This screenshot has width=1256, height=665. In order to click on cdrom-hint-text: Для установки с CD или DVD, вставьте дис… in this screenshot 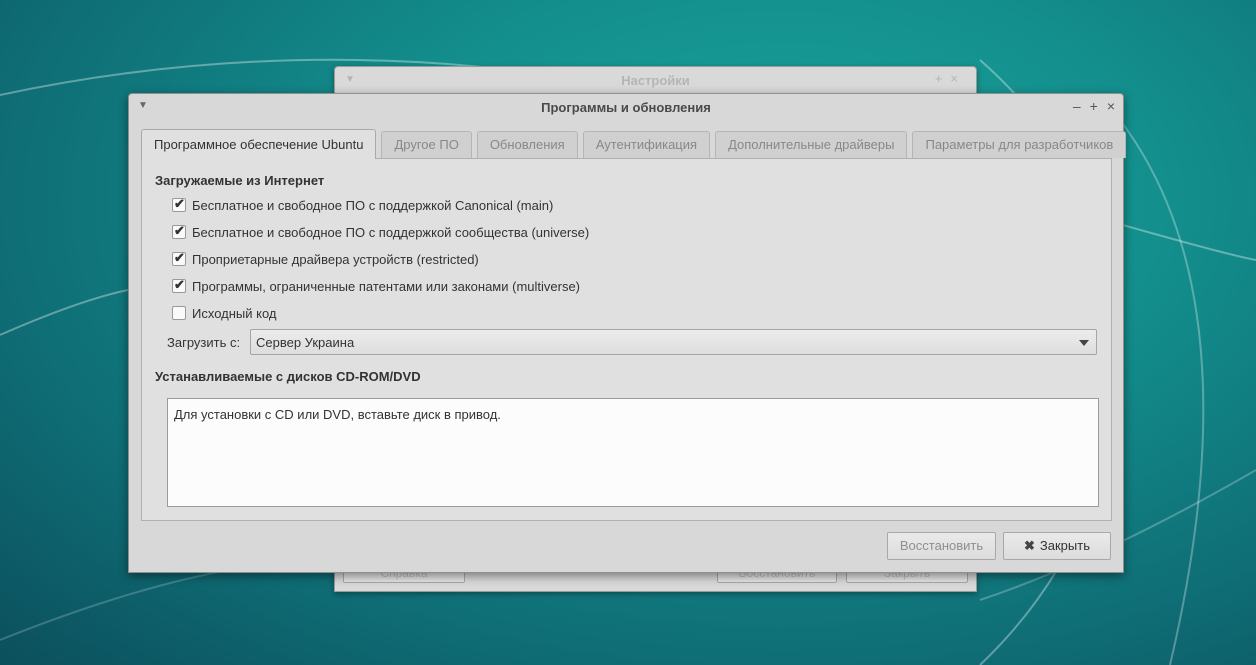, I will do `click(337, 414)`.